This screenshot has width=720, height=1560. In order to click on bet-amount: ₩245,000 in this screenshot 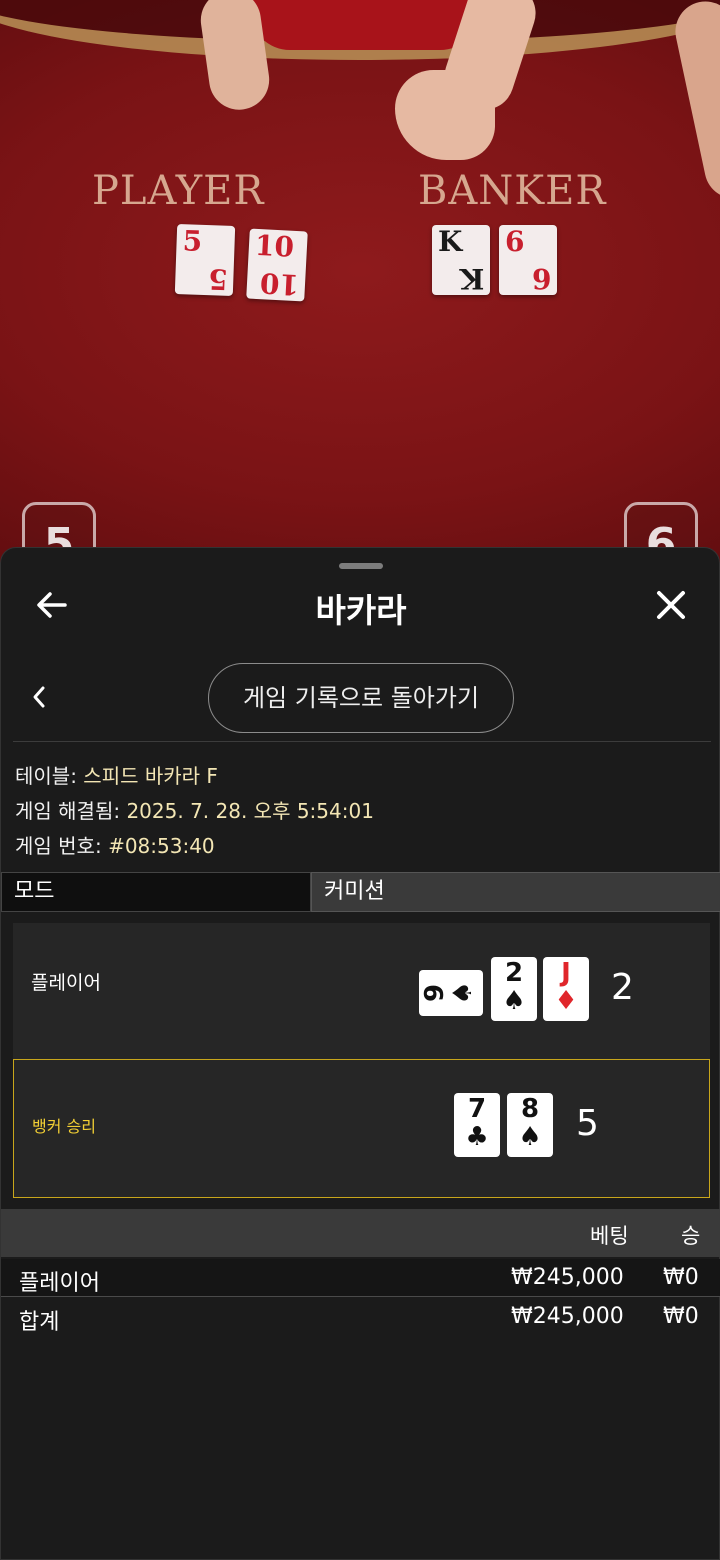, I will do `click(567, 1277)`.